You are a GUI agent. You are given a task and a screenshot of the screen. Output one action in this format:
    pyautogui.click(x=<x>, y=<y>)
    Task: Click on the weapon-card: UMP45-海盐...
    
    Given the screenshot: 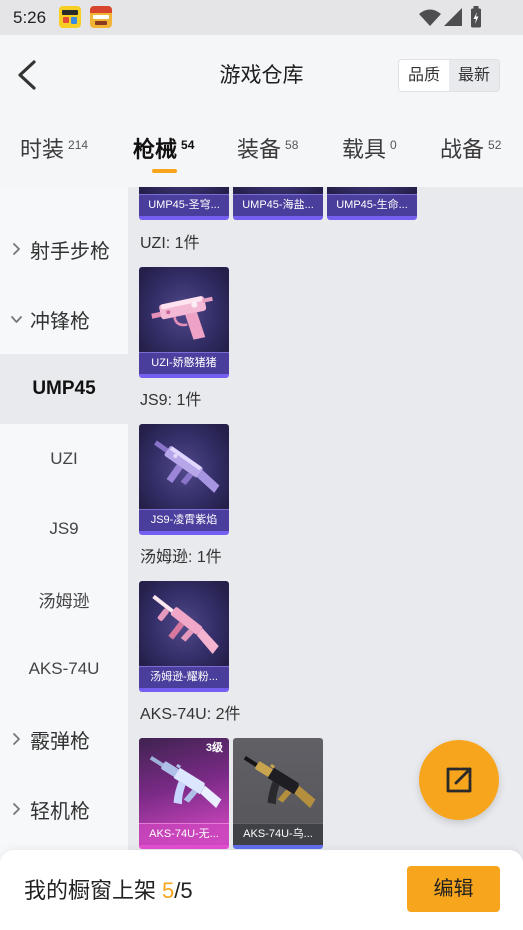 What is the action you would take?
    pyautogui.click(x=278, y=203)
    